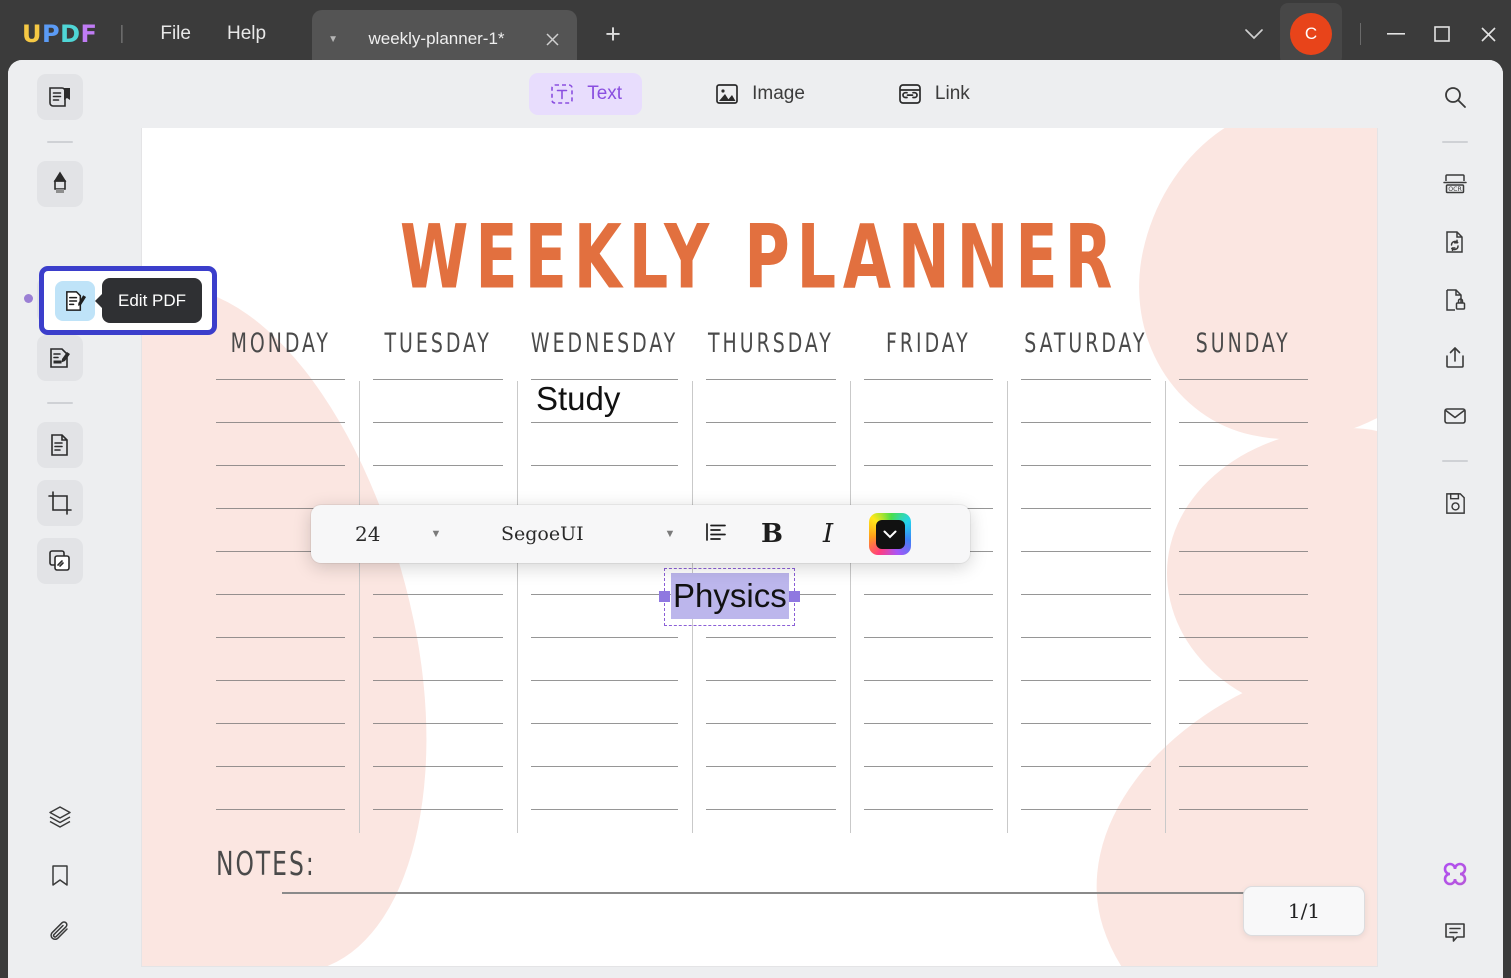  I want to click on image-tool-icon, so click(727, 94).